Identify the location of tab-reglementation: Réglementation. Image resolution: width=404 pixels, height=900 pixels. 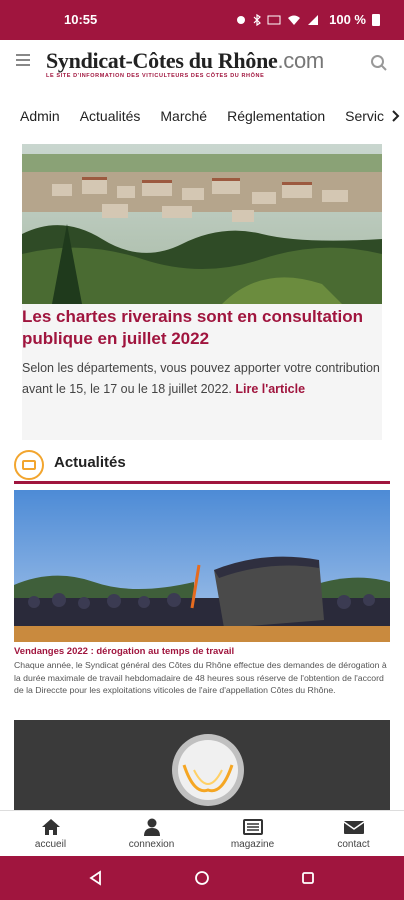
(276, 116).